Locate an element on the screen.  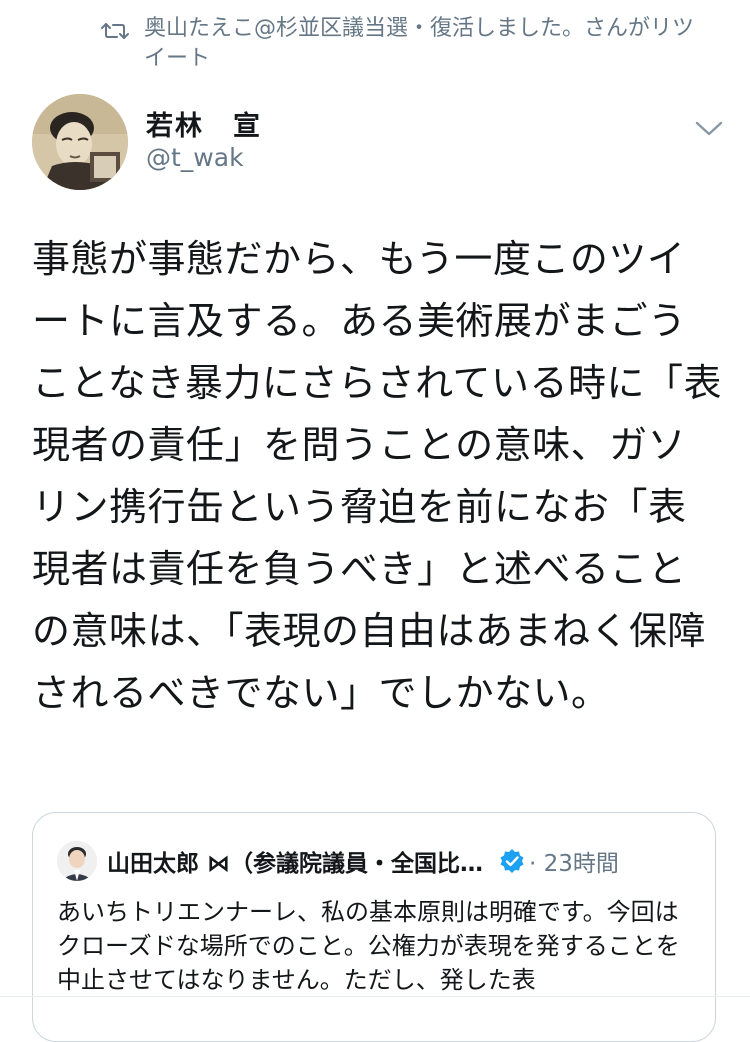
avatar-image is located at coordinates (80, 142).